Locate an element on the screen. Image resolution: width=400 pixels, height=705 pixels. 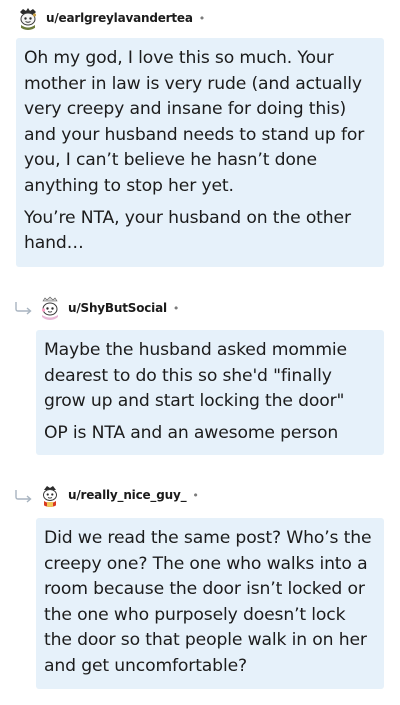
comment-header: u/really_nice_guy_ • is located at coordinates (118, 495).